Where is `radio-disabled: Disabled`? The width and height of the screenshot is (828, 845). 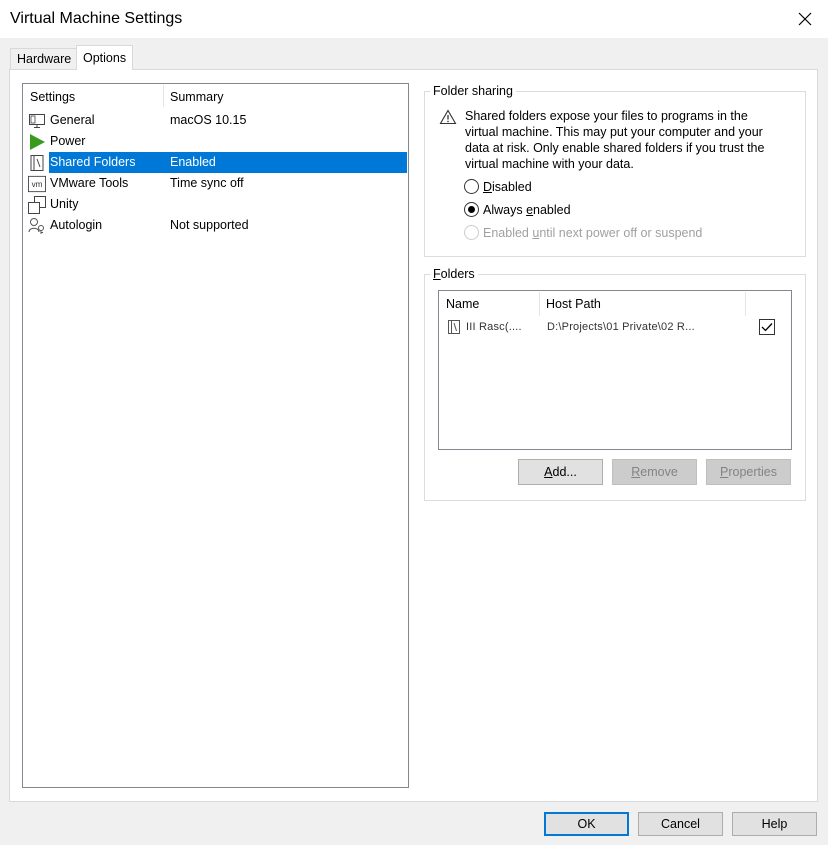
radio-disabled: Disabled is located at coordinates (498, 186).